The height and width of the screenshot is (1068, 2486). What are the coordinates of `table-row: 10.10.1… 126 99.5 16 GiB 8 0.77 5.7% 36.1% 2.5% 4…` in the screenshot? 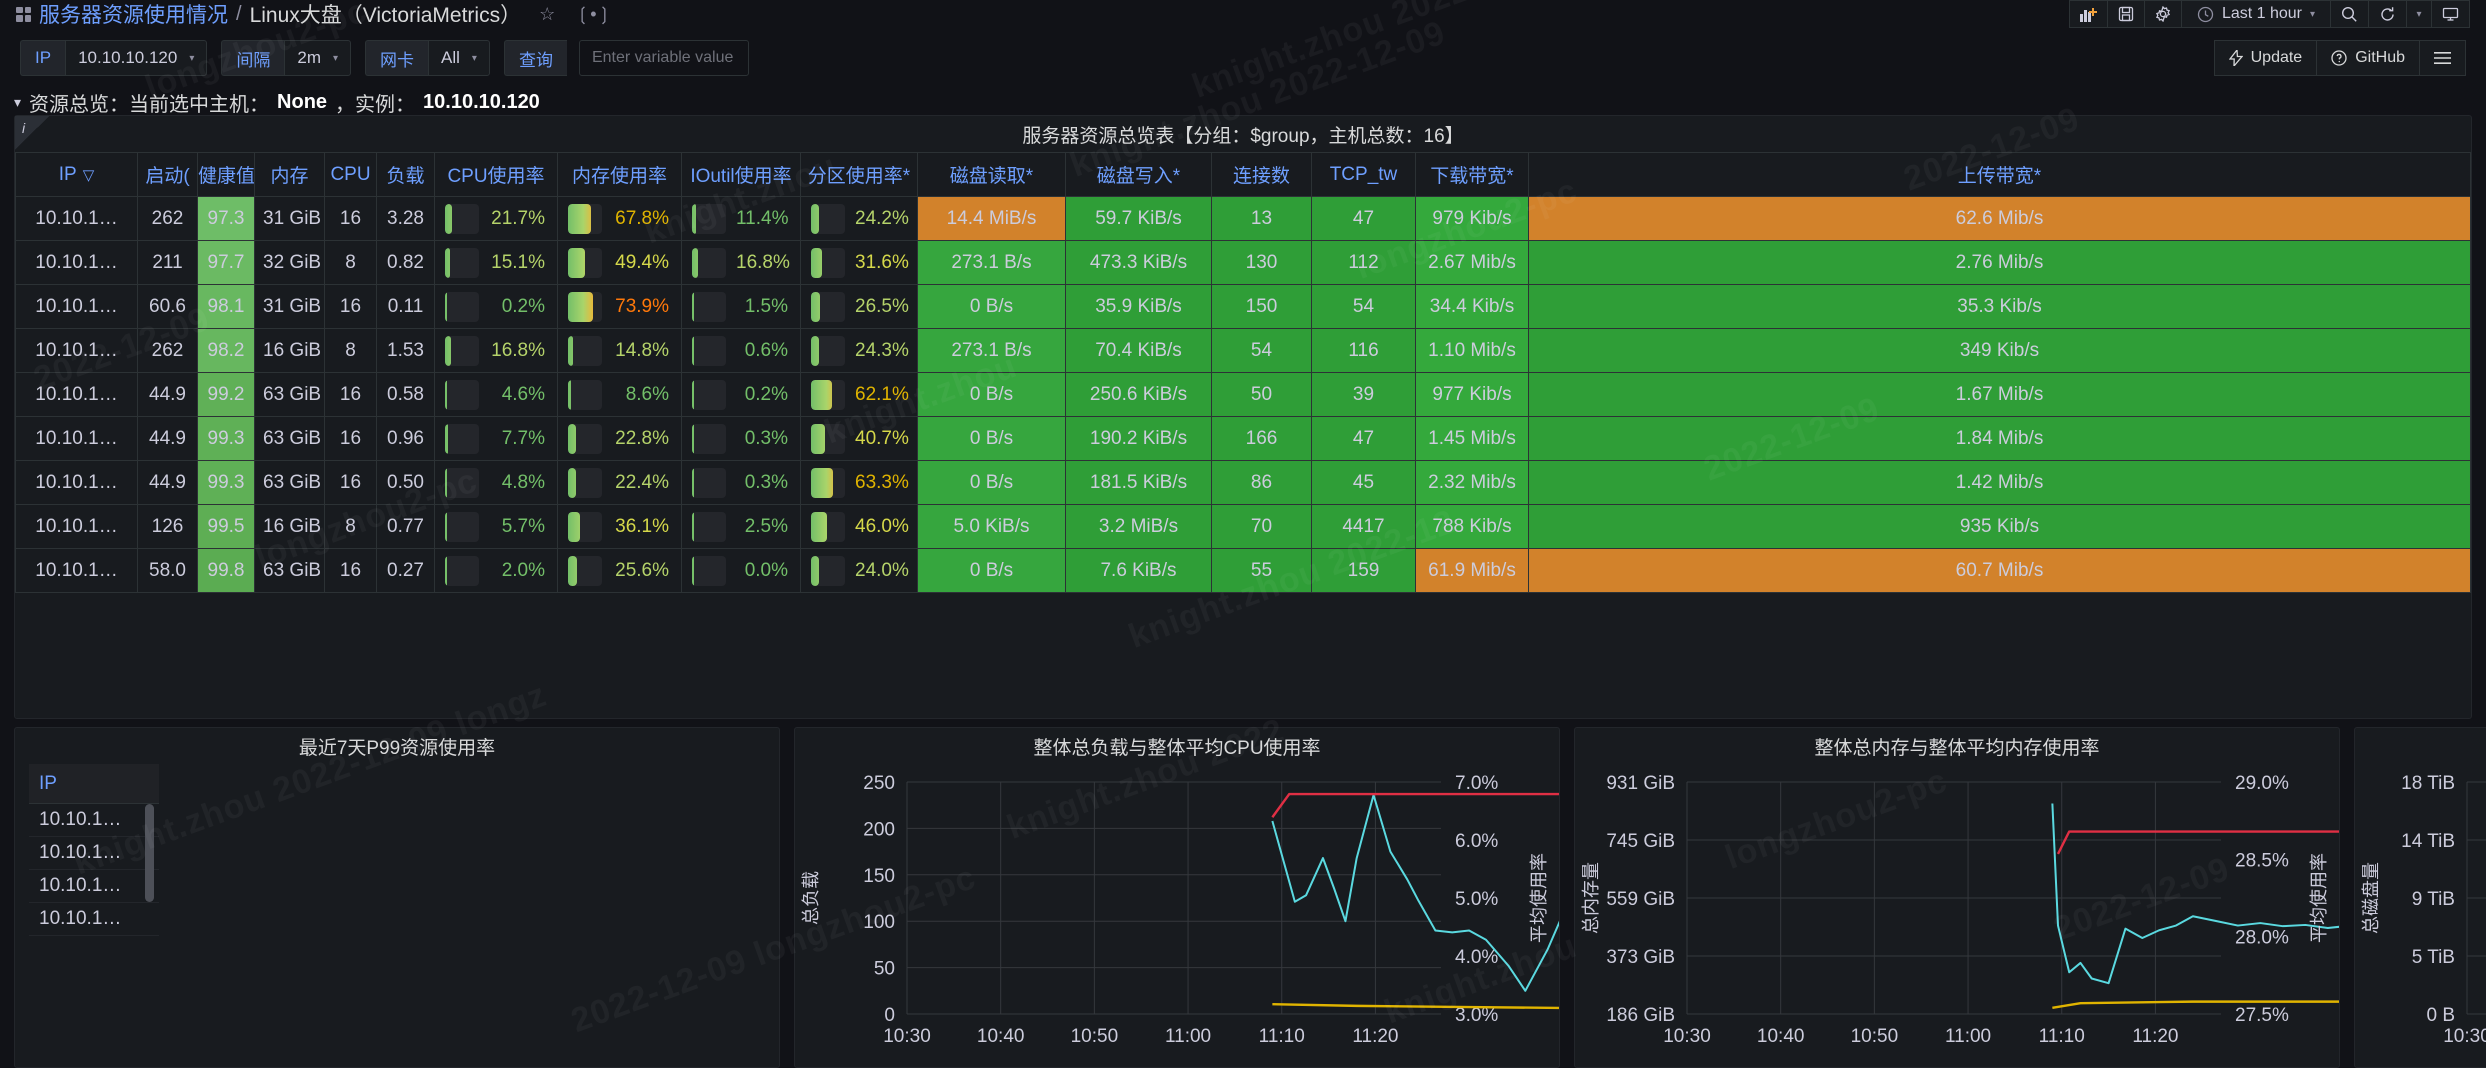 It's located at (1243, 526).